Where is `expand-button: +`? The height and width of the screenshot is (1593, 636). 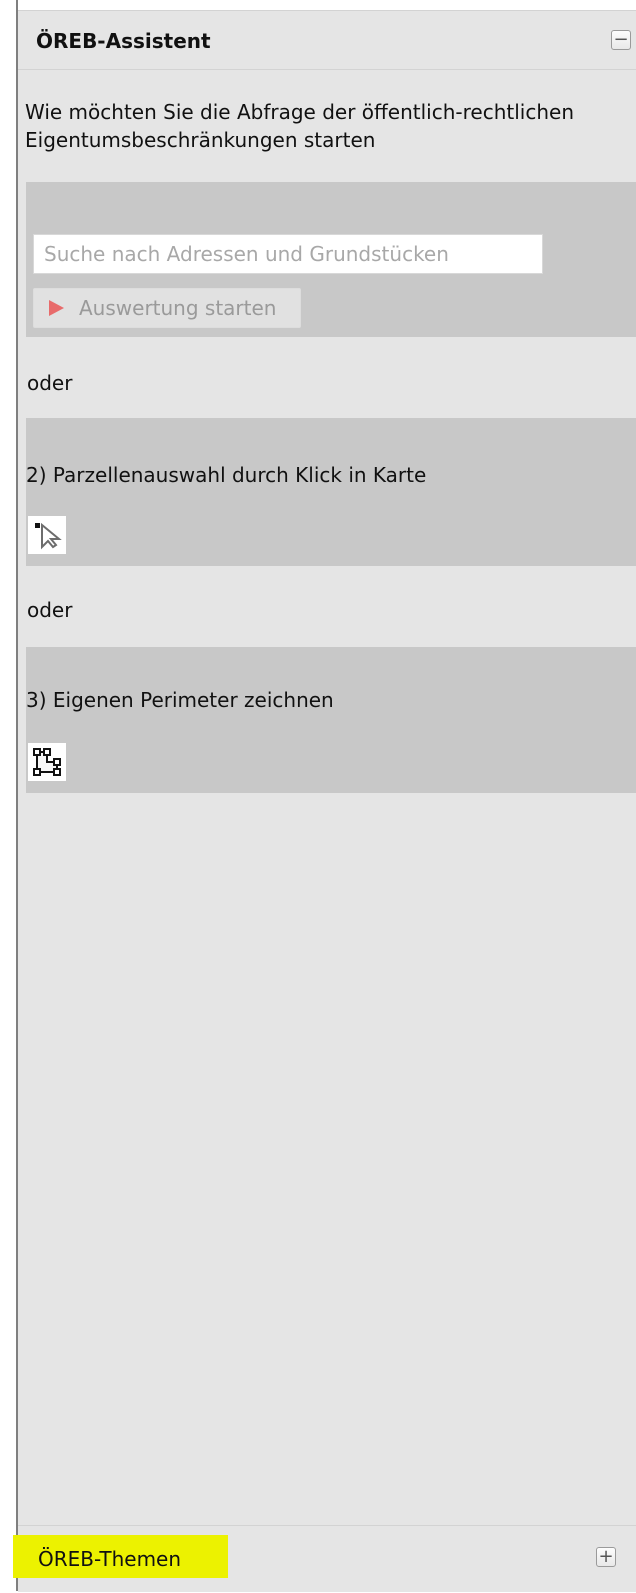
expand-button: + is located at coordinates (606, 1557).